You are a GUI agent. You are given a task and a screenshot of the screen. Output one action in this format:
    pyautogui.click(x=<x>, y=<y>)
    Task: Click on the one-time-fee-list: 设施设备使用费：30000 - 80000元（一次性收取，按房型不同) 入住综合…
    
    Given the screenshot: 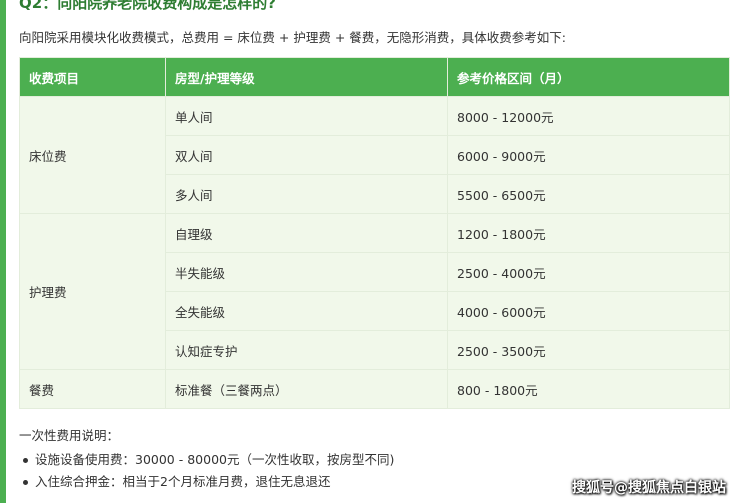 What is the action you would take?
    pyautogui.click(x=206, y=471)
    